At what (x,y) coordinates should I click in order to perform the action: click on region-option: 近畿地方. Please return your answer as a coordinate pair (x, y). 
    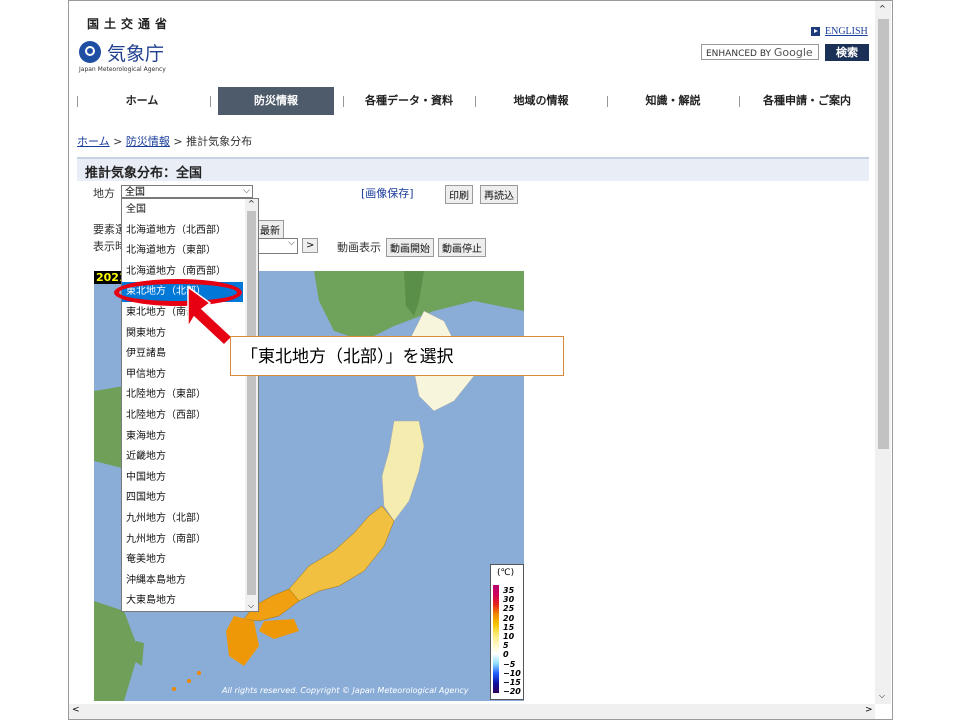
    Looking at the image, I should click on (146, 457).